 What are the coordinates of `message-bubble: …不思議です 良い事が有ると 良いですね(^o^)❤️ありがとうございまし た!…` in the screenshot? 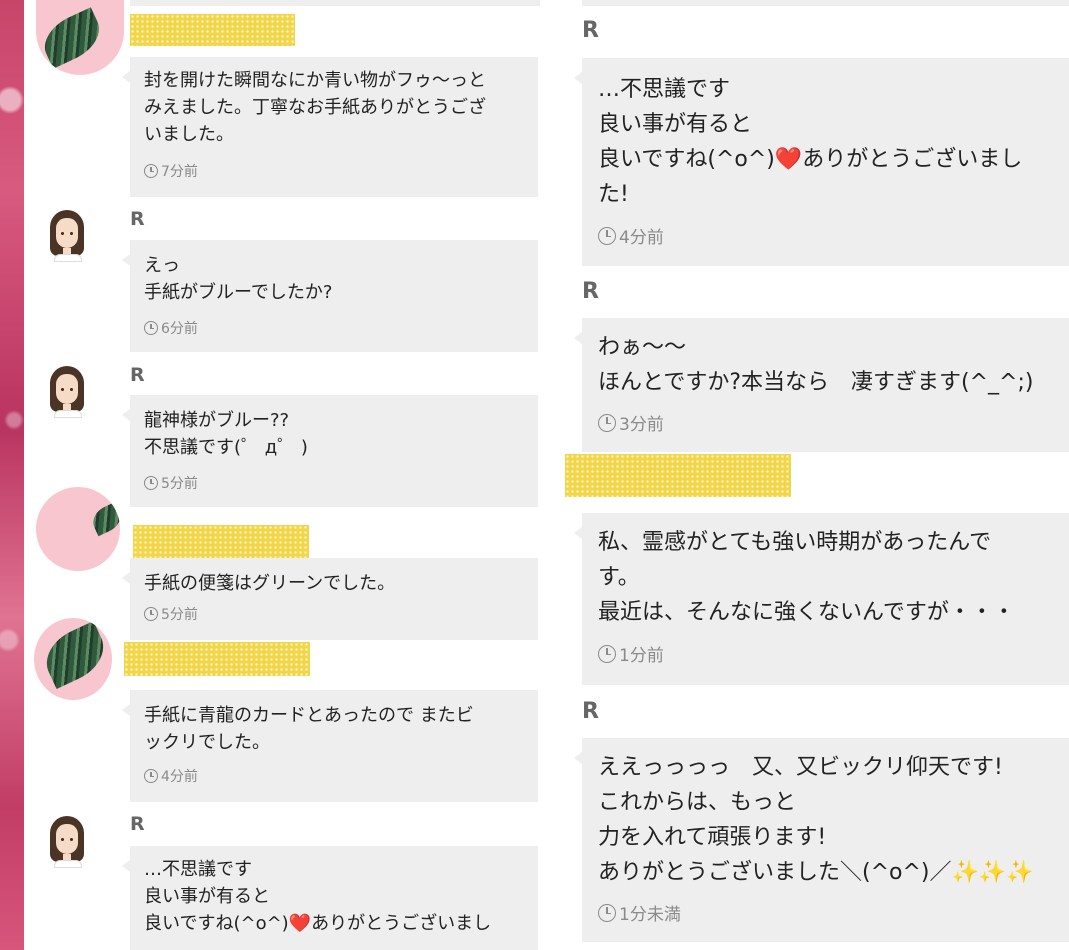 It's located at (821, 162).